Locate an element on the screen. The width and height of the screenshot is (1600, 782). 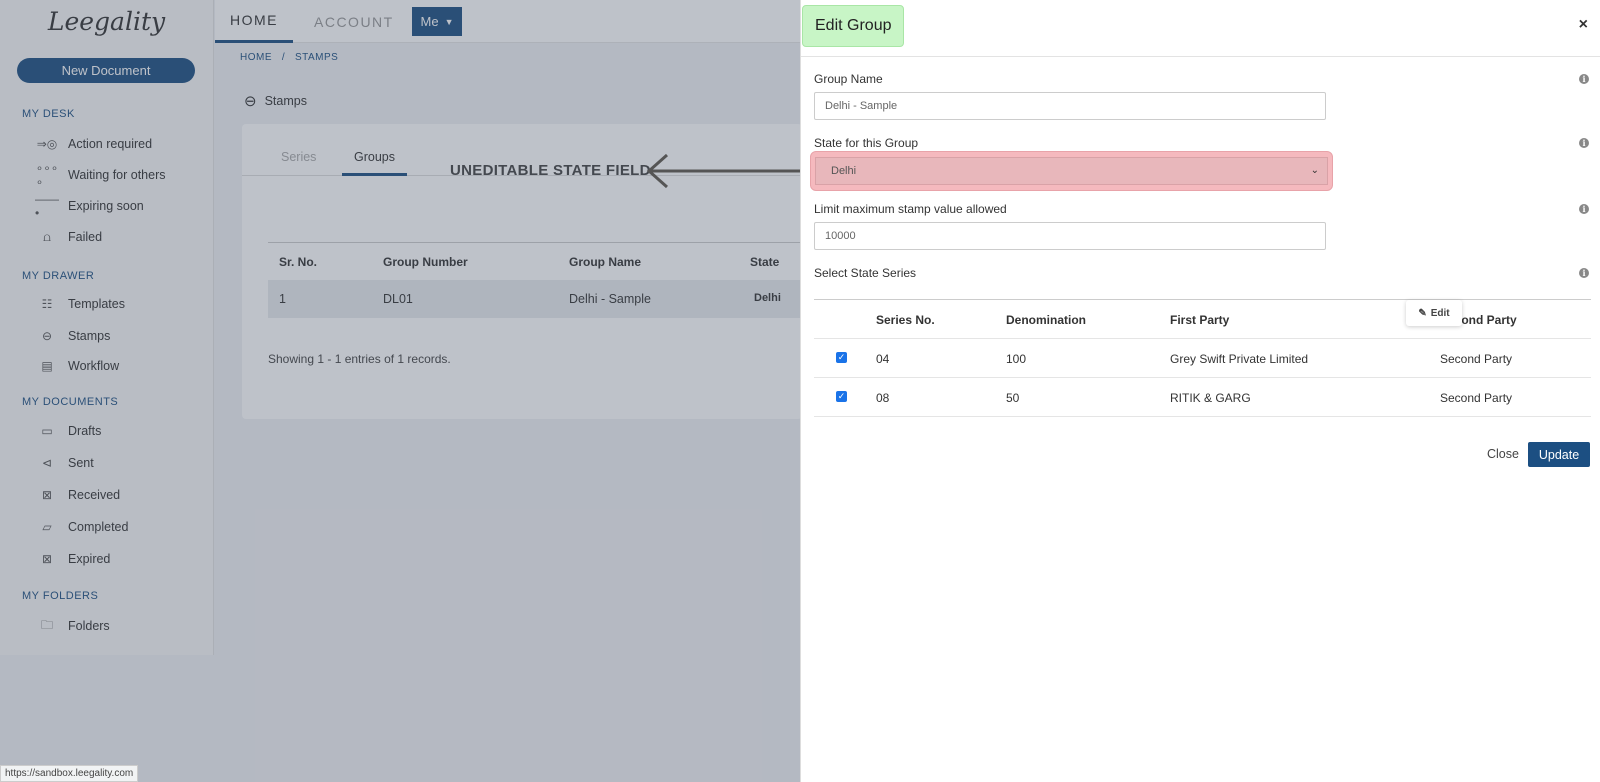
chevron-down-icon: ⌄ is located at coordinates (1314, 170).